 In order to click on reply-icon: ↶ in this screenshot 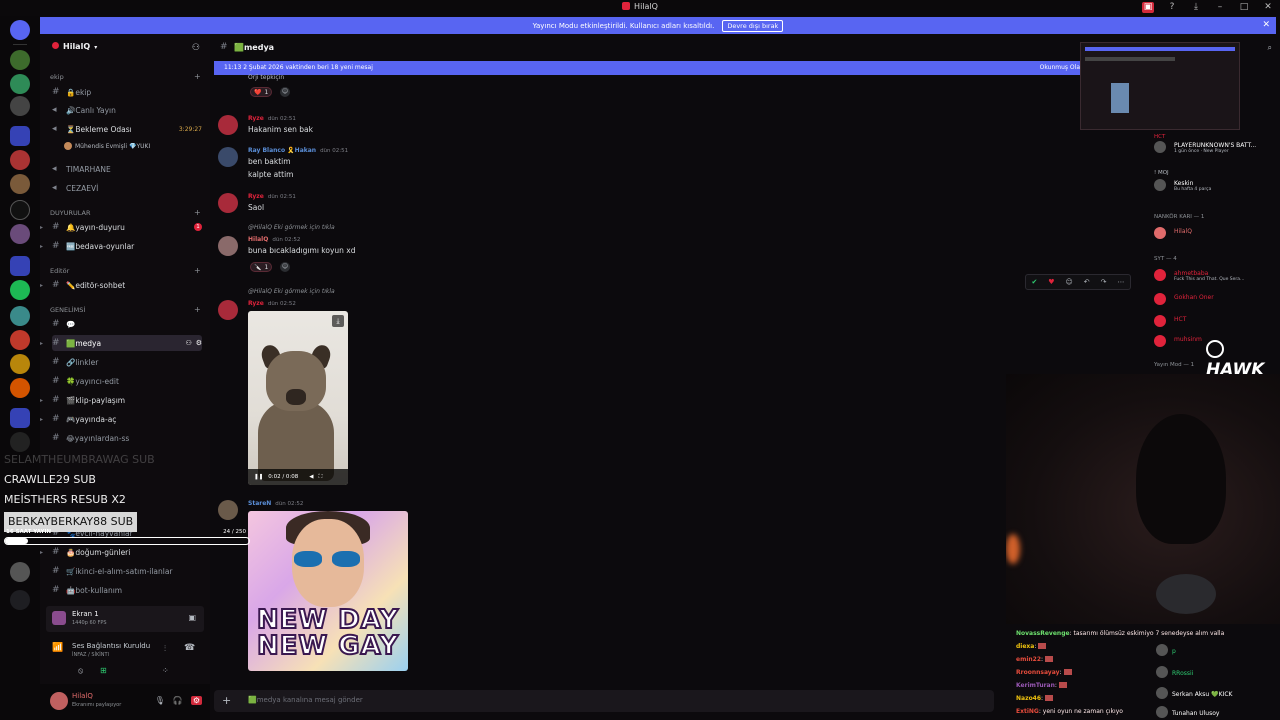, I will do `click(1087, 282)`.